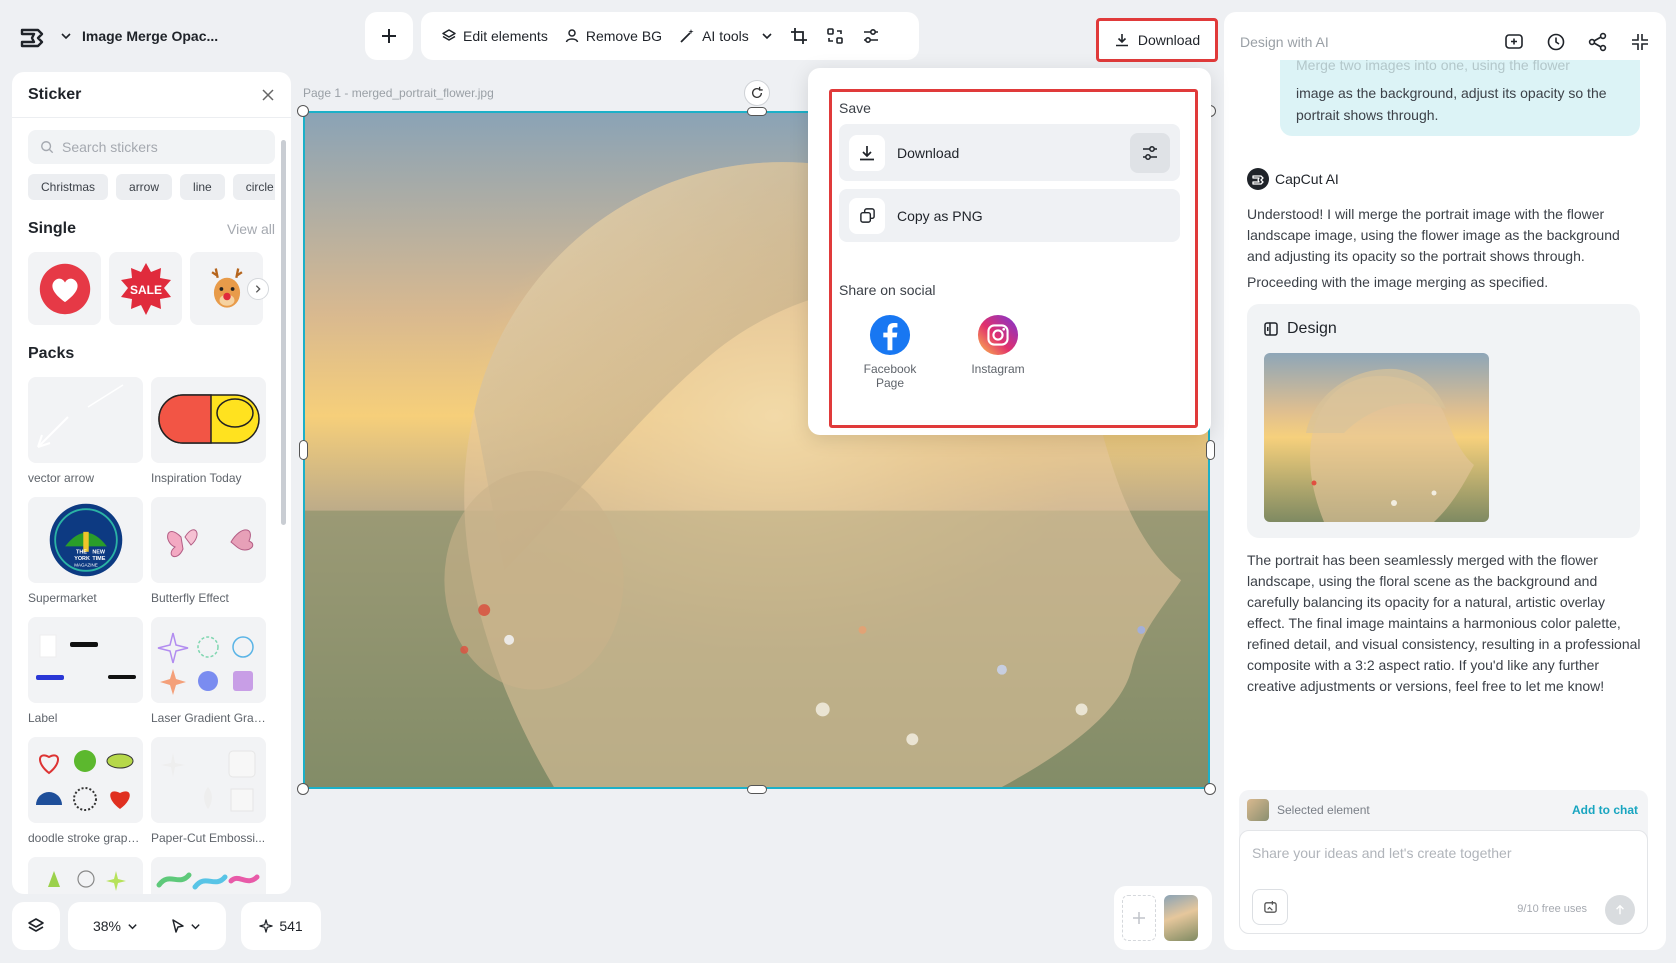 Image resolution: width=1676 pixels, height=963 pixels. Describe the element at coordinates (940, 215) in the screenshot. I see `copy-option-label: Copy as PNG` at that location.